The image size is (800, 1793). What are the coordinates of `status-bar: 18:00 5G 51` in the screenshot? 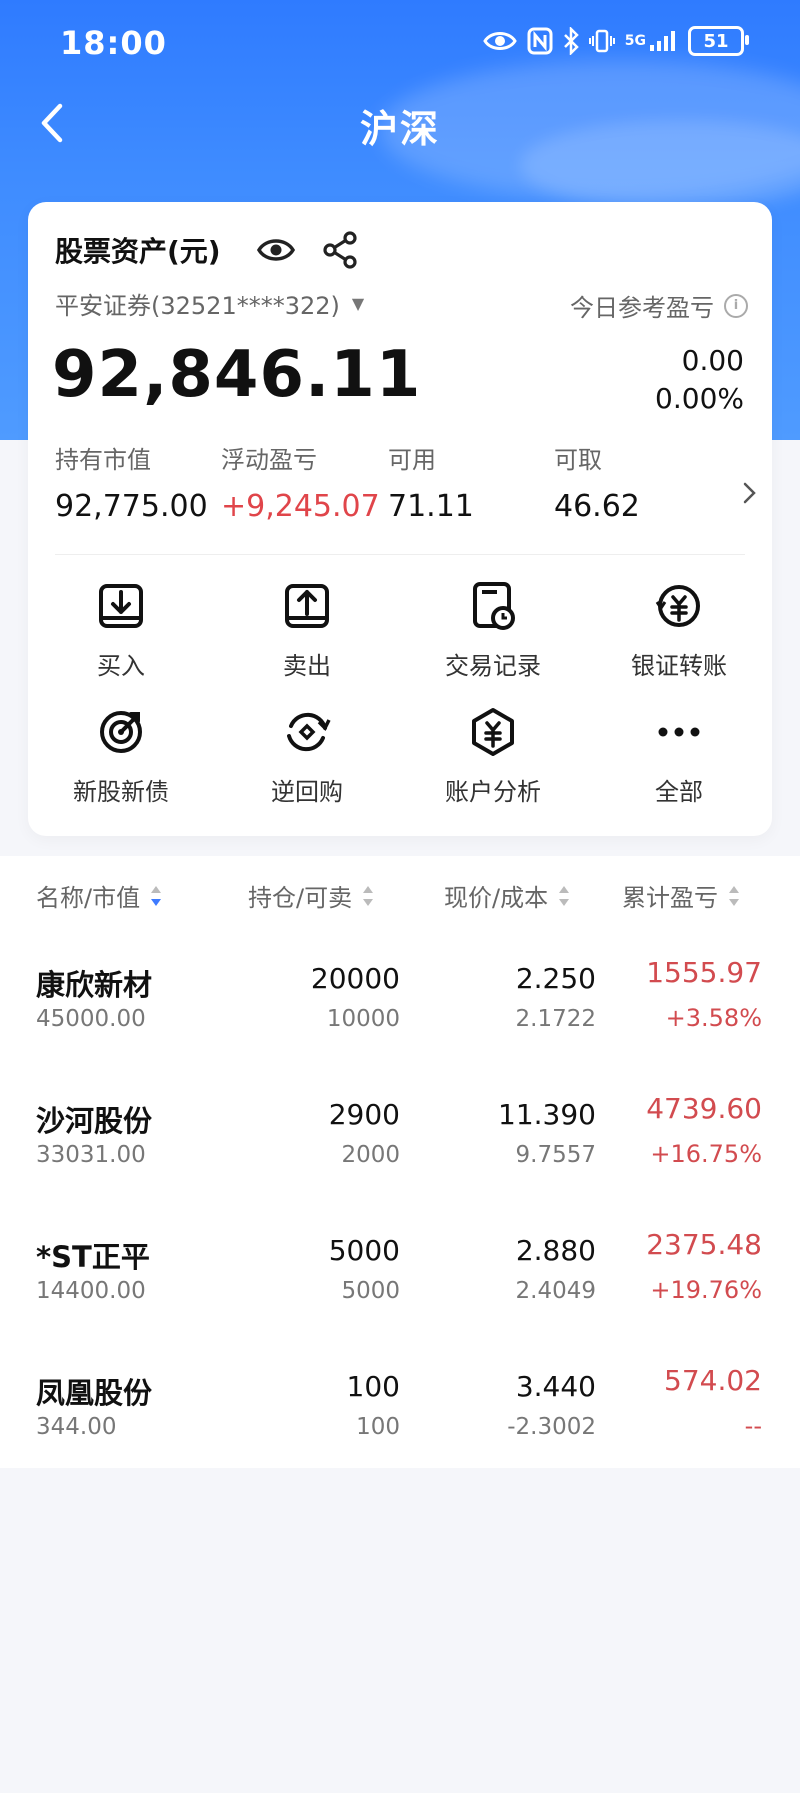 It's located at (400, 44).